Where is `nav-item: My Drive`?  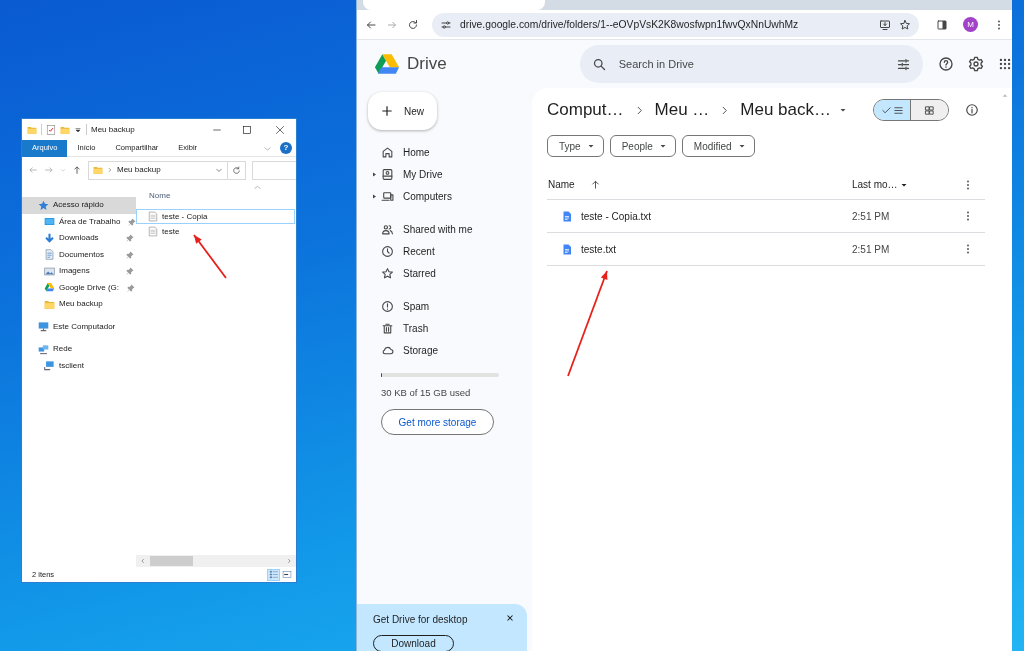
nav-item: My Drive is located at coordinates (450, 174).